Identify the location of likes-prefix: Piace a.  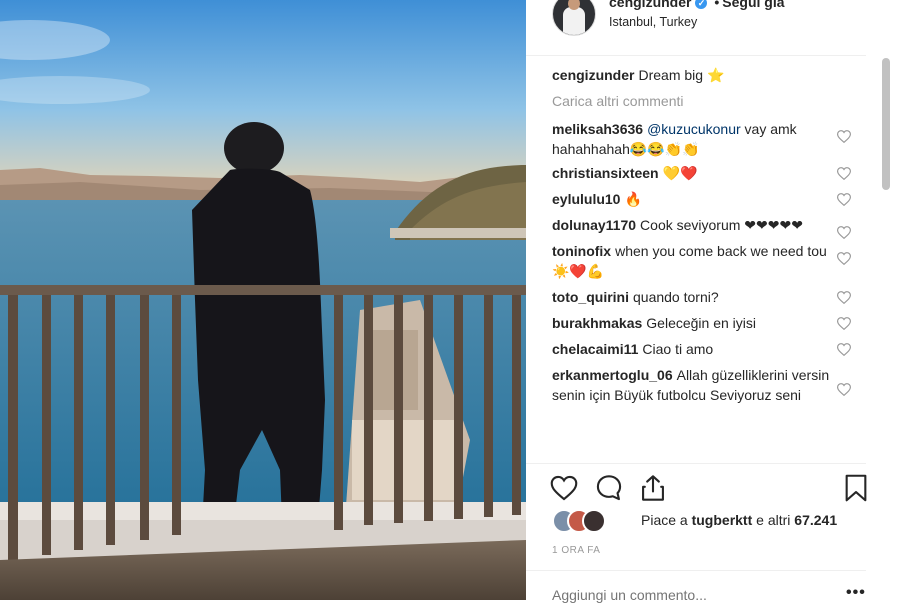
(666, 520).